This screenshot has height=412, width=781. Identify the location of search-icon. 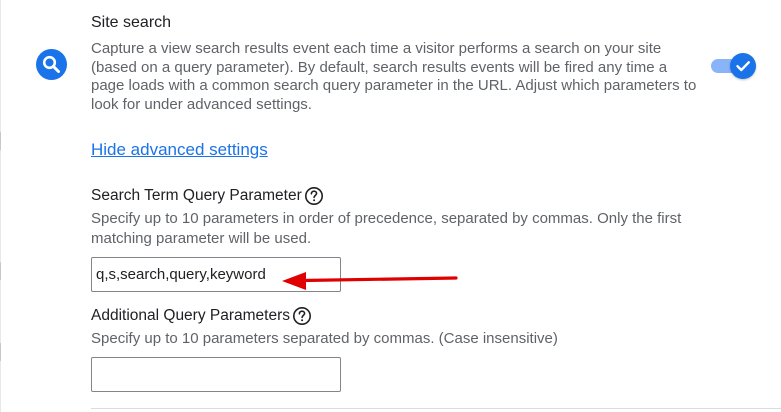
(51, 64).